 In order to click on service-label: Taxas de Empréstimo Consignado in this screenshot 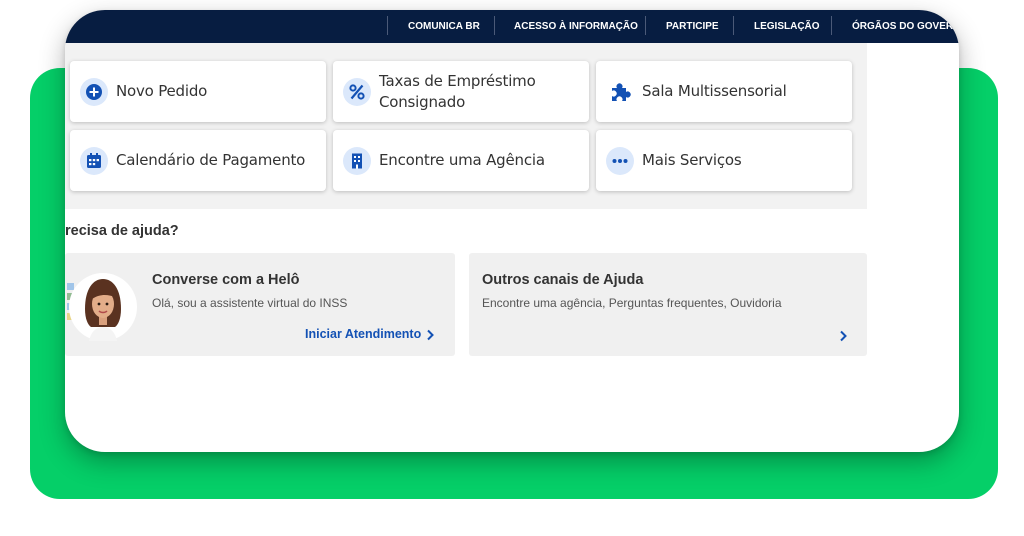, I will do `click(457, 91)`.